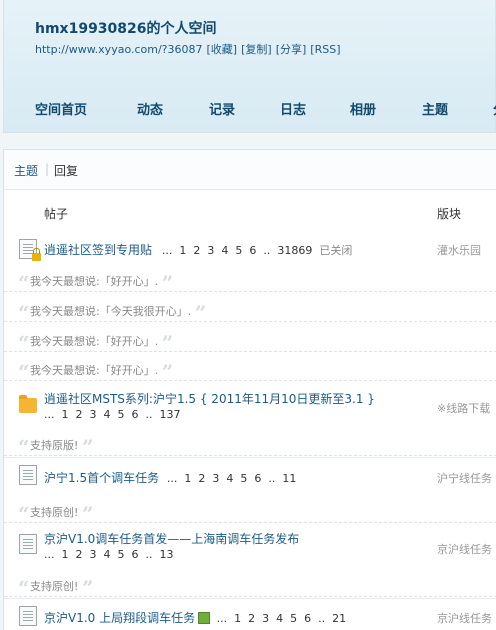 This screenshot has width=496, height=630. Describe the element at coordinates (171, 538) in the screenshot. I see `thread-title: 京沪V1.0调车任务首发——上海南调车任务发布` at that location.